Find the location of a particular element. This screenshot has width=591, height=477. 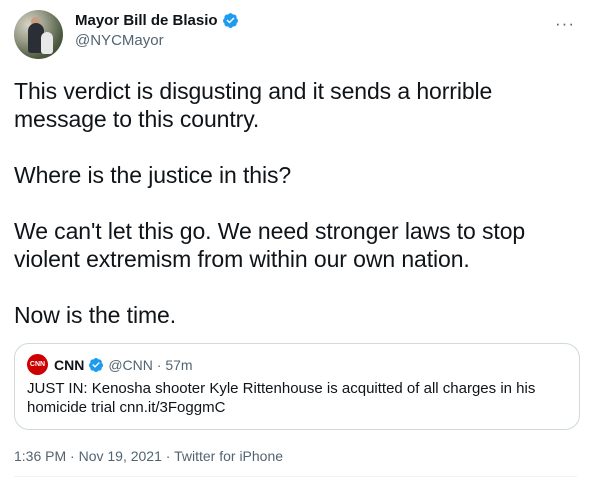

quoted-handle-time: @CNN · 57m is located at coordinates (150, 364).